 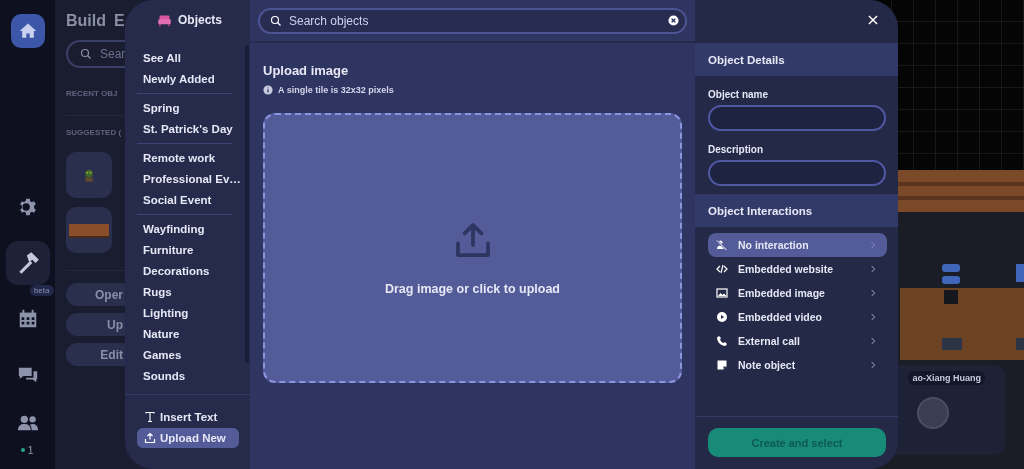 I want to click on panel-title: Build, so click(x=86, y=21).